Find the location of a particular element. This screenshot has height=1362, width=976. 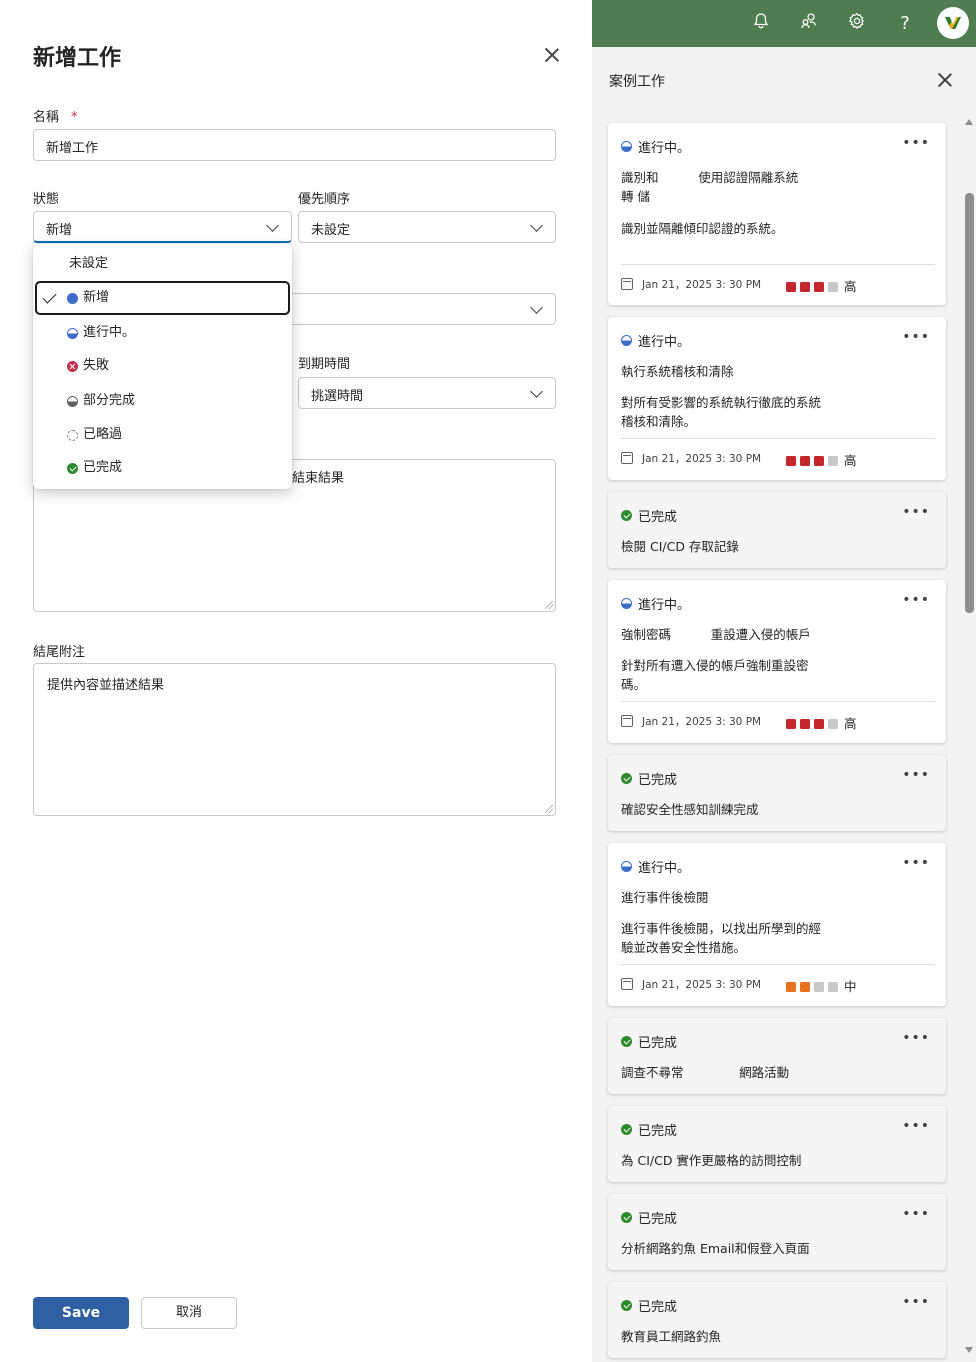

task-description: 識別並隔離傾印認證的系統。 is located at coordinates (702, 228).